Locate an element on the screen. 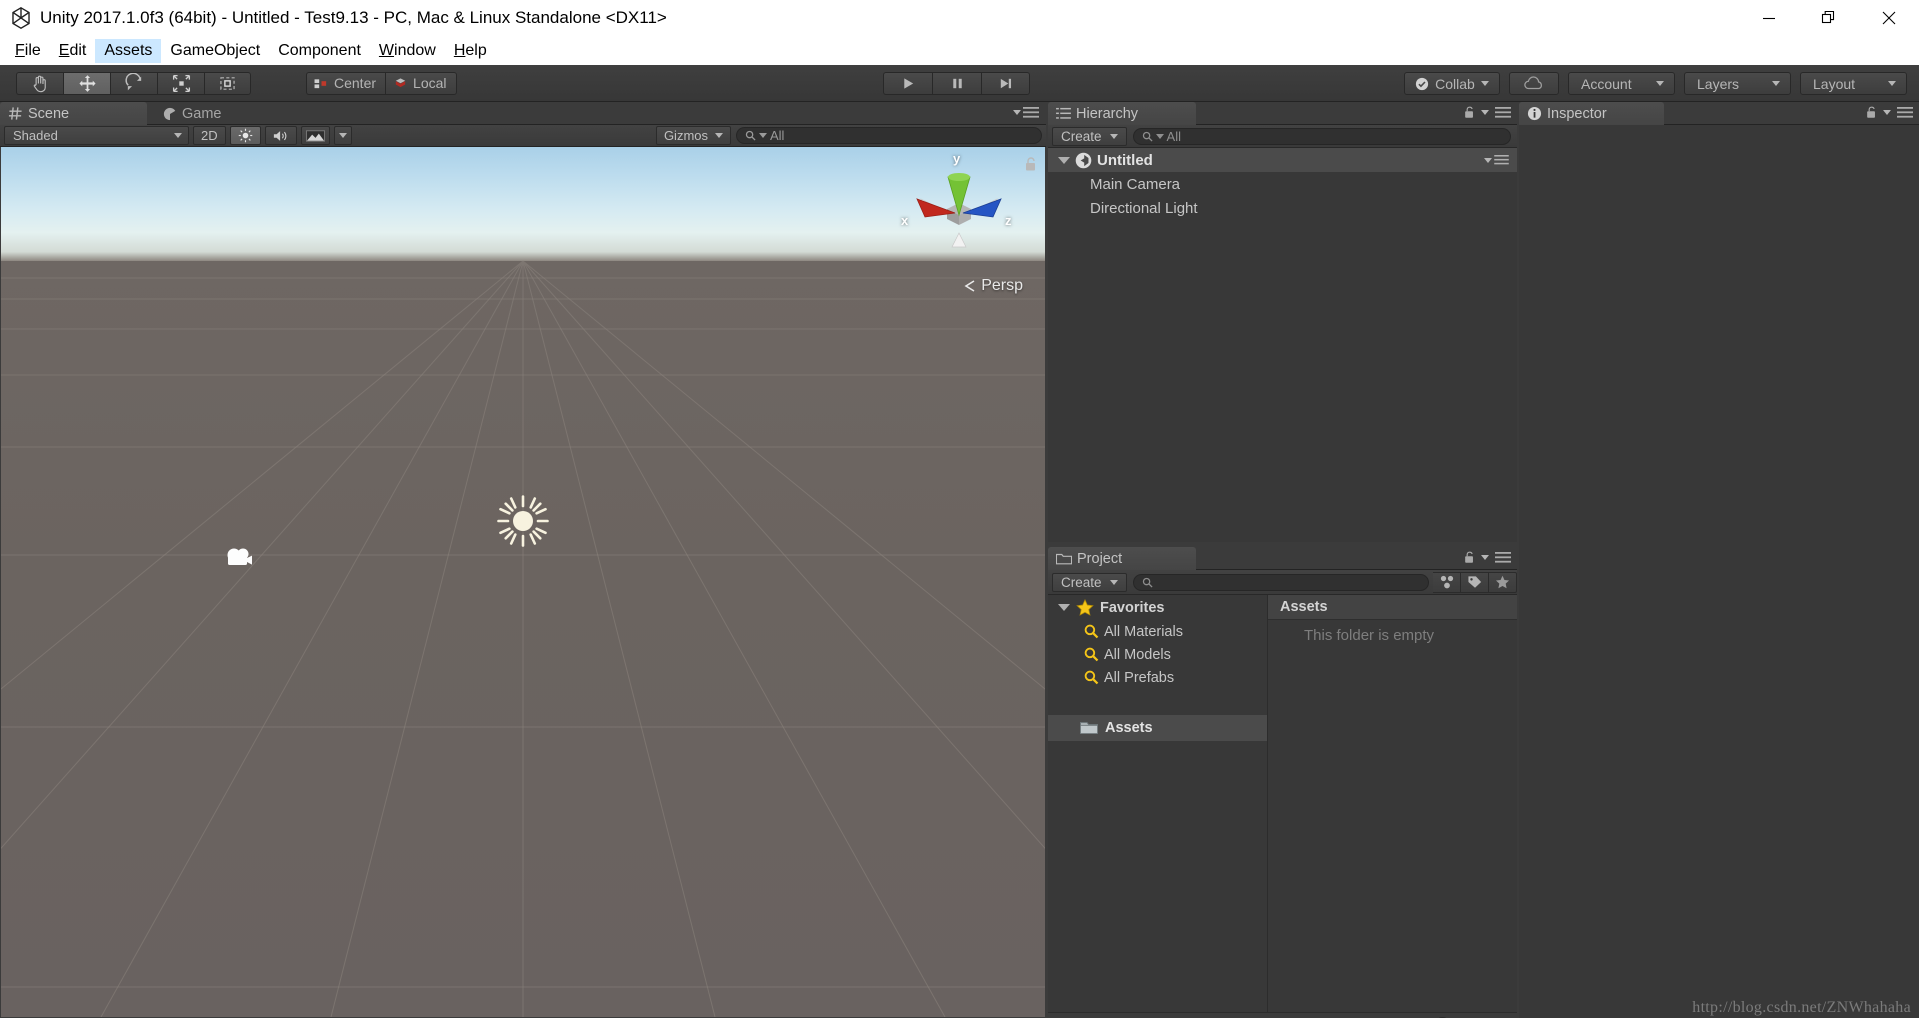 The image size is (1919, 1018). project-toolbar: Create is located at coordinates (1282, 582).